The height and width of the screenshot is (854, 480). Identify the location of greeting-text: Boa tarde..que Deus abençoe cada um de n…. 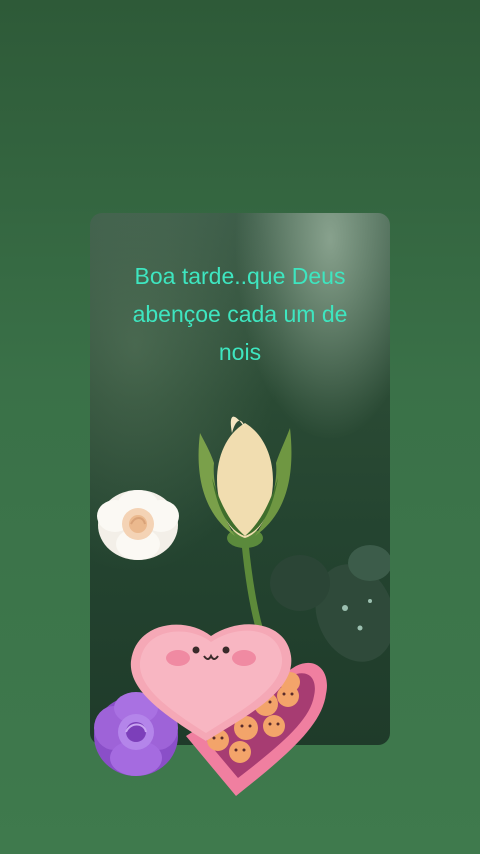
(240, 314).